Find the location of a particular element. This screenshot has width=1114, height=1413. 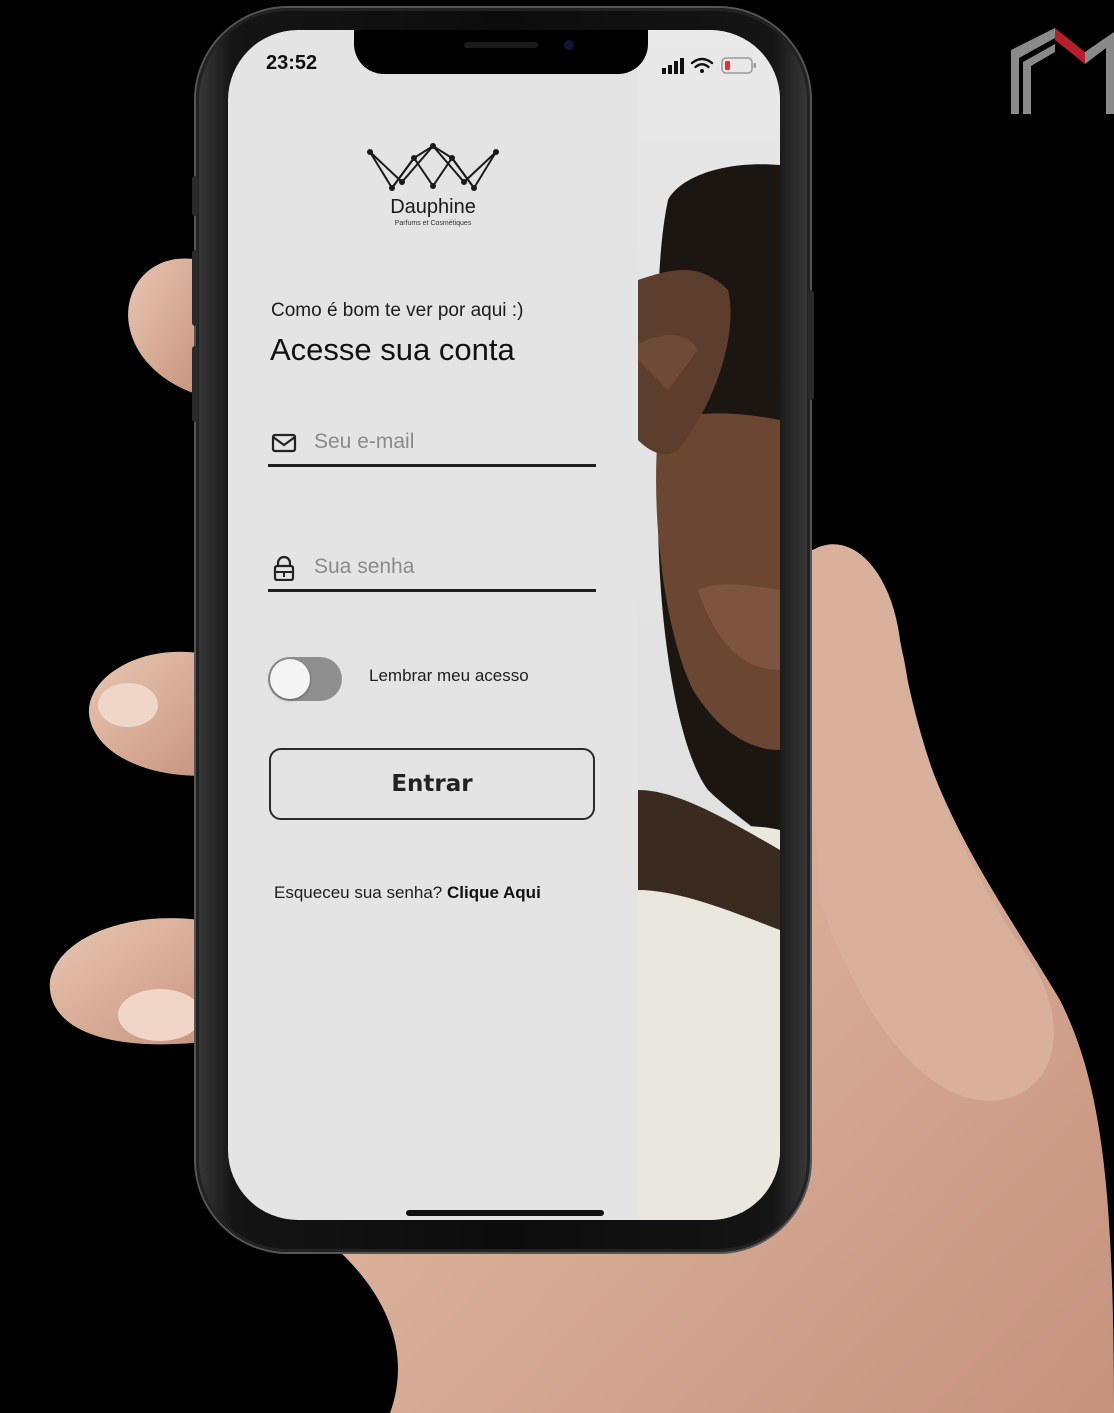

status-icons is located at coordinates (709, 65).